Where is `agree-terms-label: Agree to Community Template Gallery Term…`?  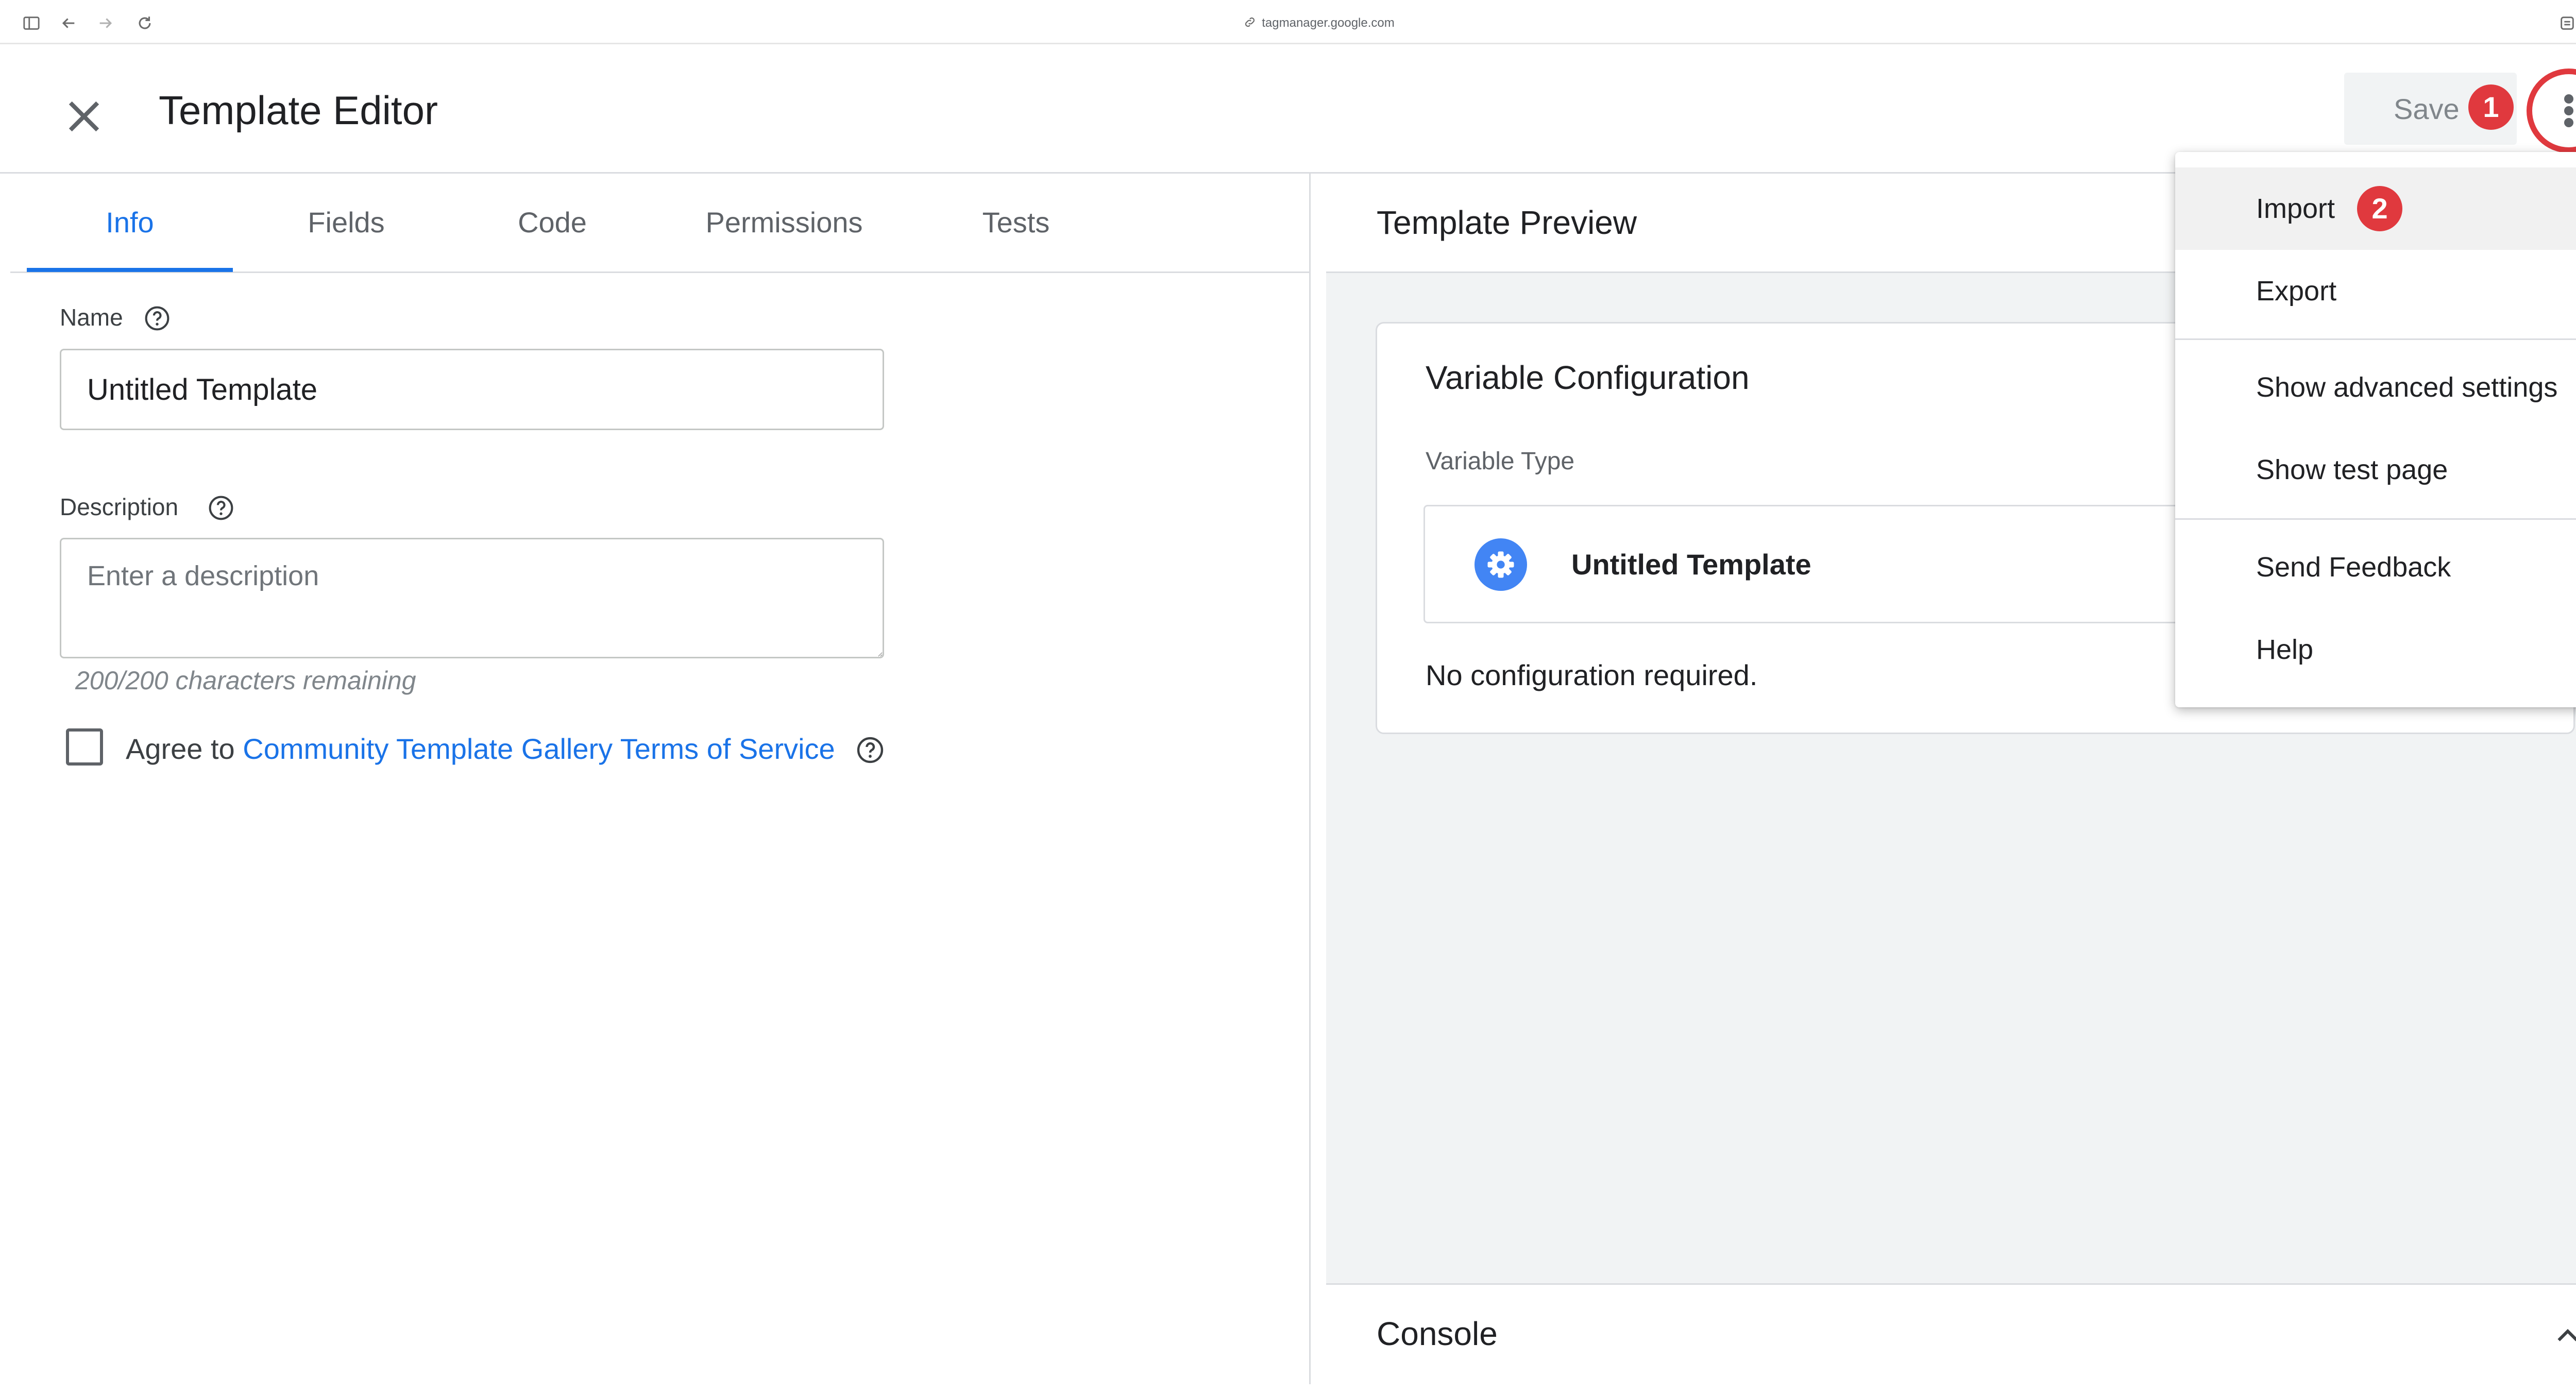 agree-terms-label: Agree to Community Template Gallery Term… is located at coordinates (505, 749).